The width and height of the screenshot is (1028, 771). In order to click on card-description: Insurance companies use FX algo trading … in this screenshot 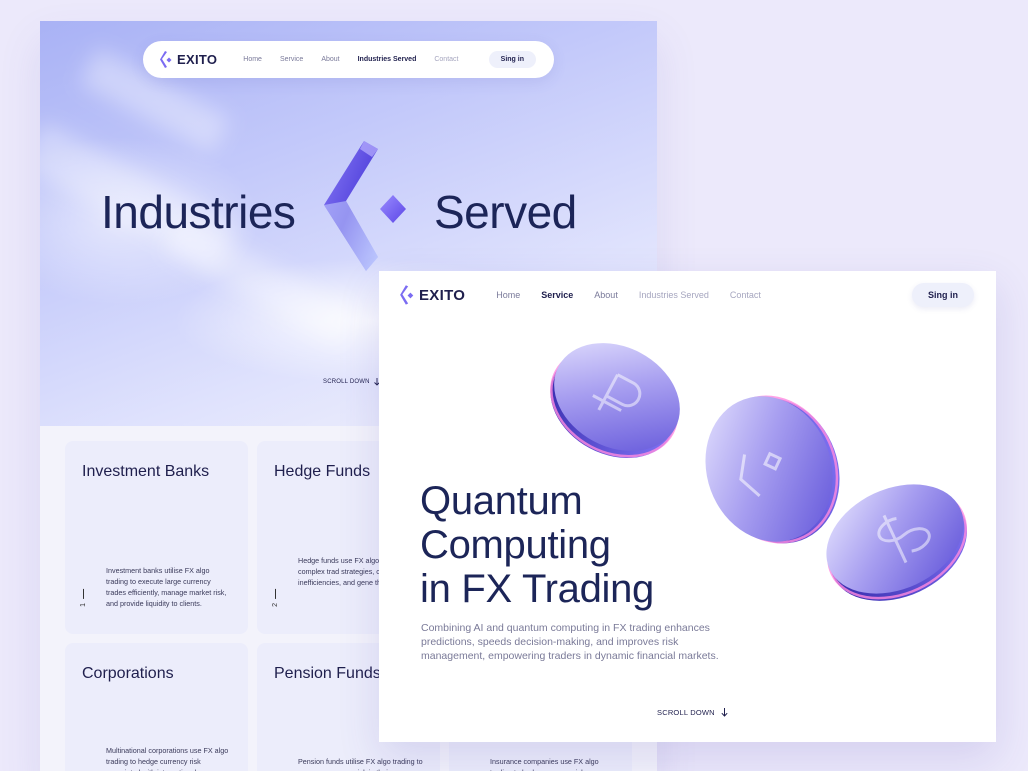, I will do `click(544, 764)`.